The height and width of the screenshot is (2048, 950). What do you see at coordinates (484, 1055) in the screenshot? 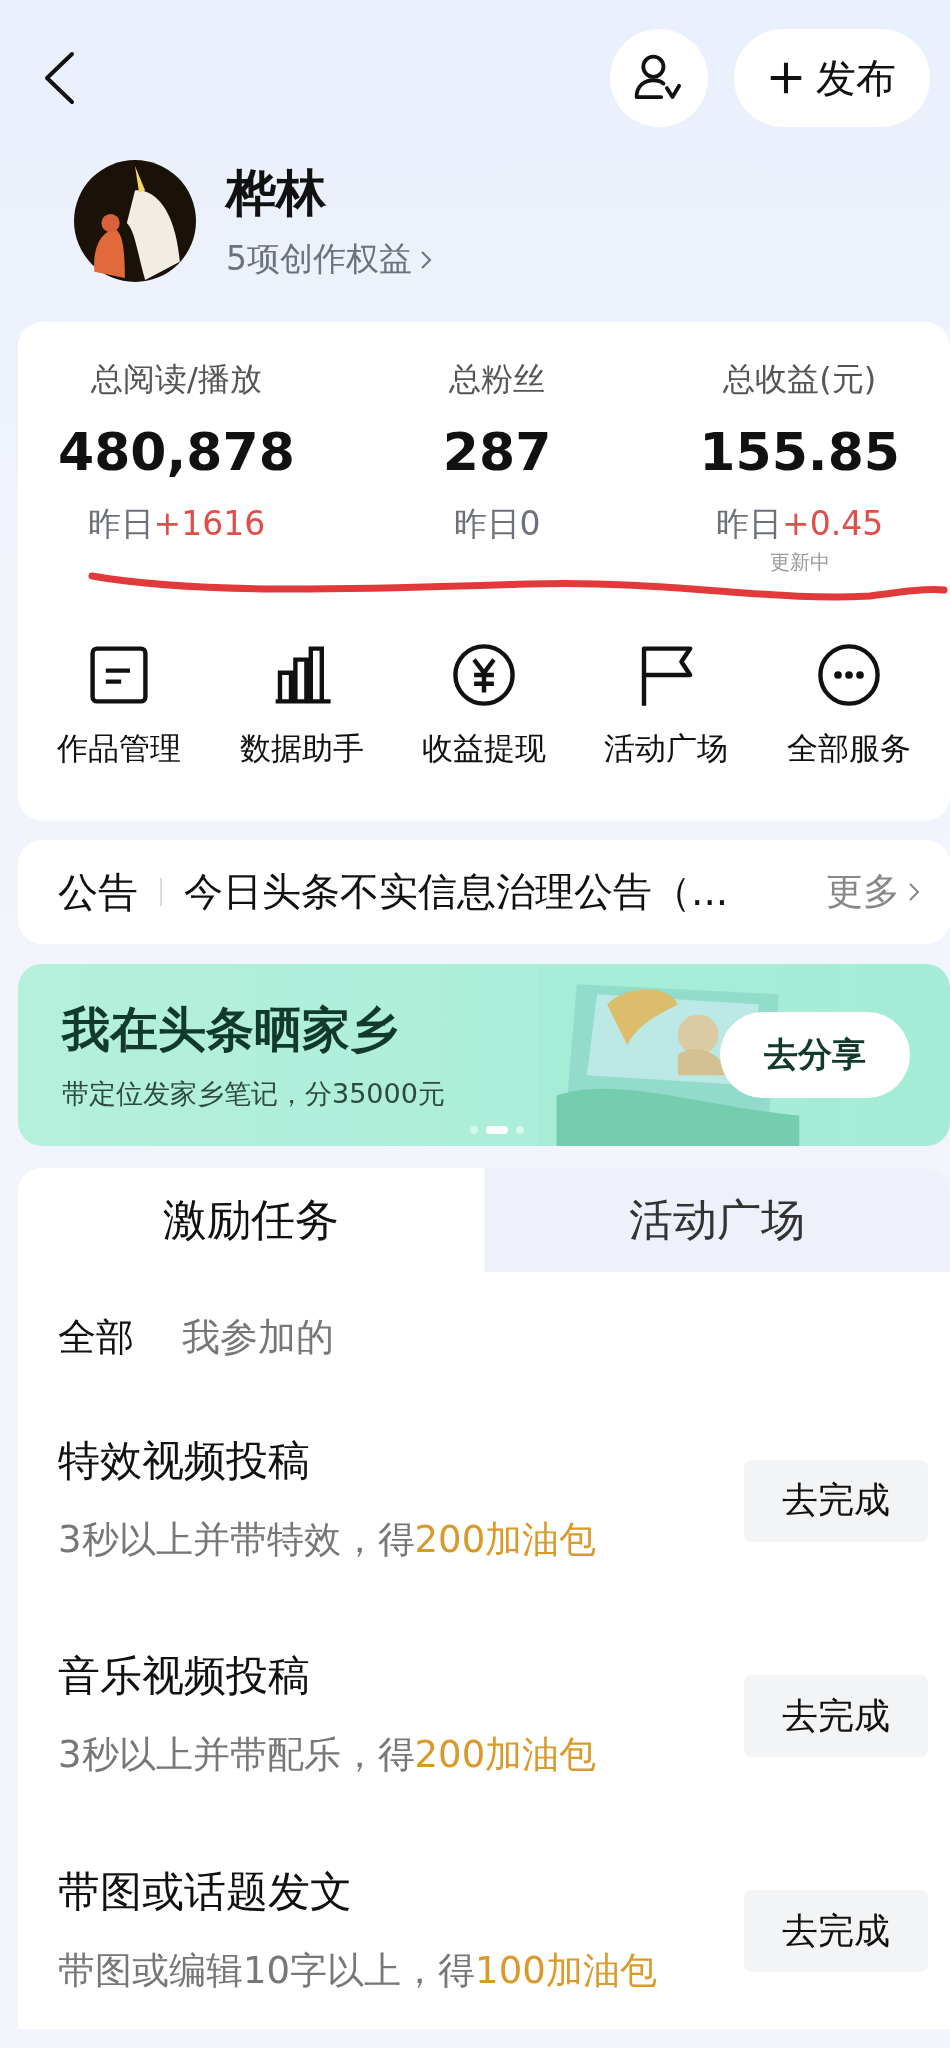
I see `promo-banner: 我在头条晒家乡 带定位发家乡笔记，分35000元 去分享` at bounding box center [484, 1055].